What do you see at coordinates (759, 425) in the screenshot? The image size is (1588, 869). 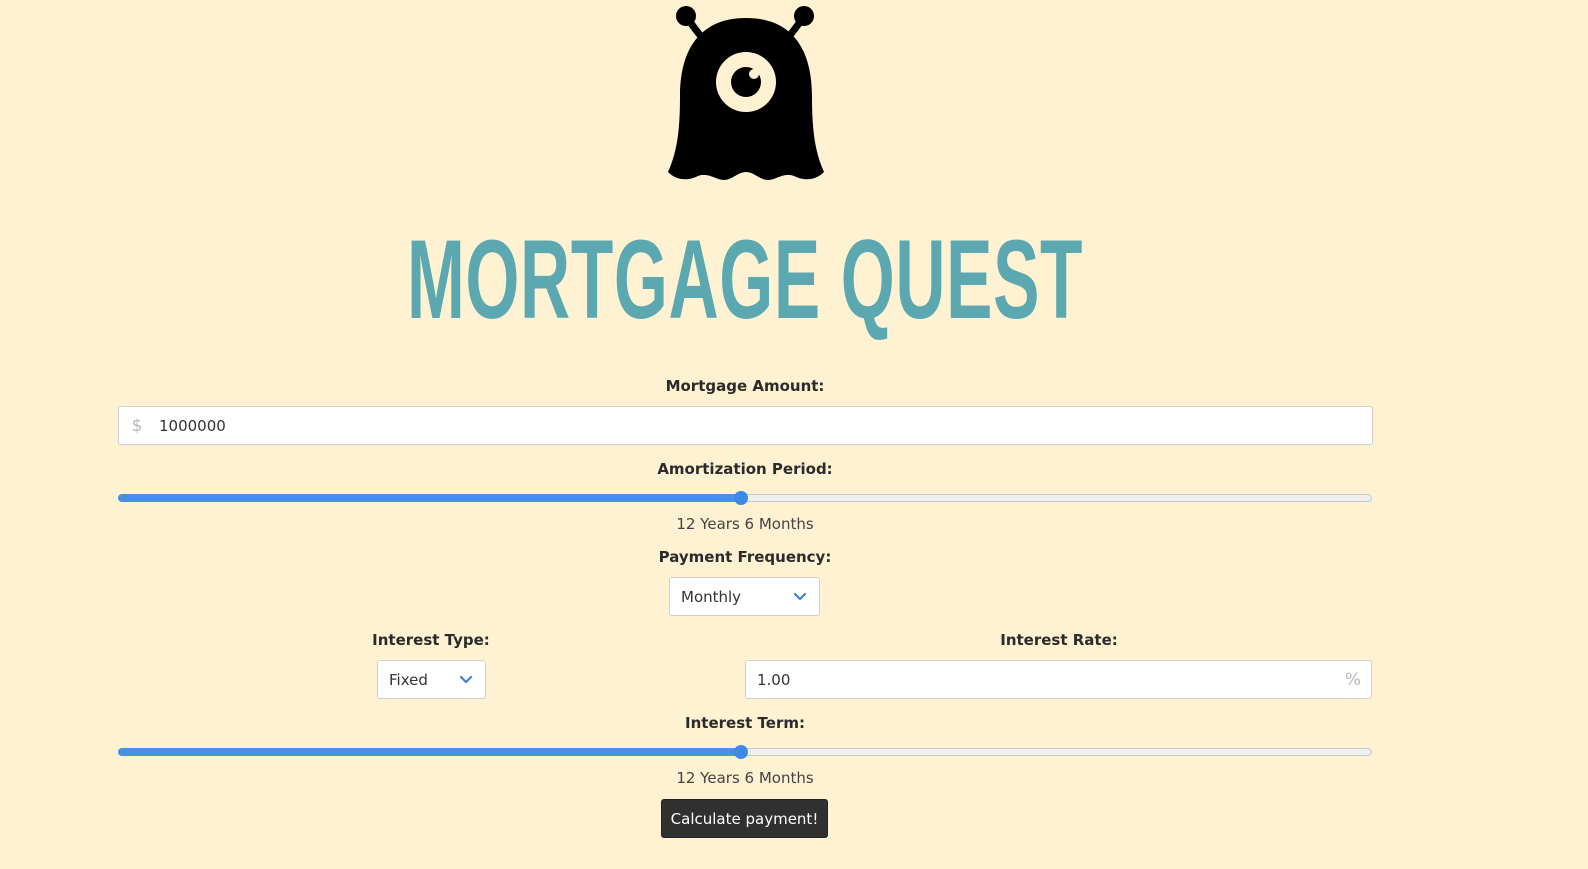 I see `mortgage-amount-input` at bounding box center [759, 425].